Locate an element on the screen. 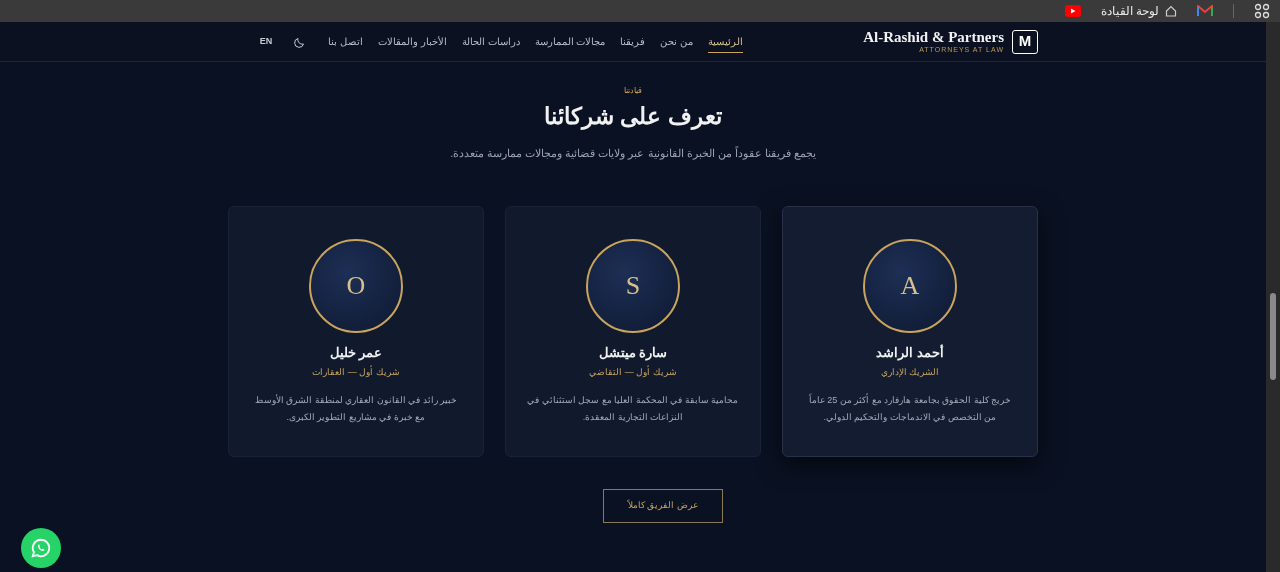 Image resolution: width=1280 pixels, height=572 pixels. nav-link: دراسات الحالة is located at coordinates (490, 41).